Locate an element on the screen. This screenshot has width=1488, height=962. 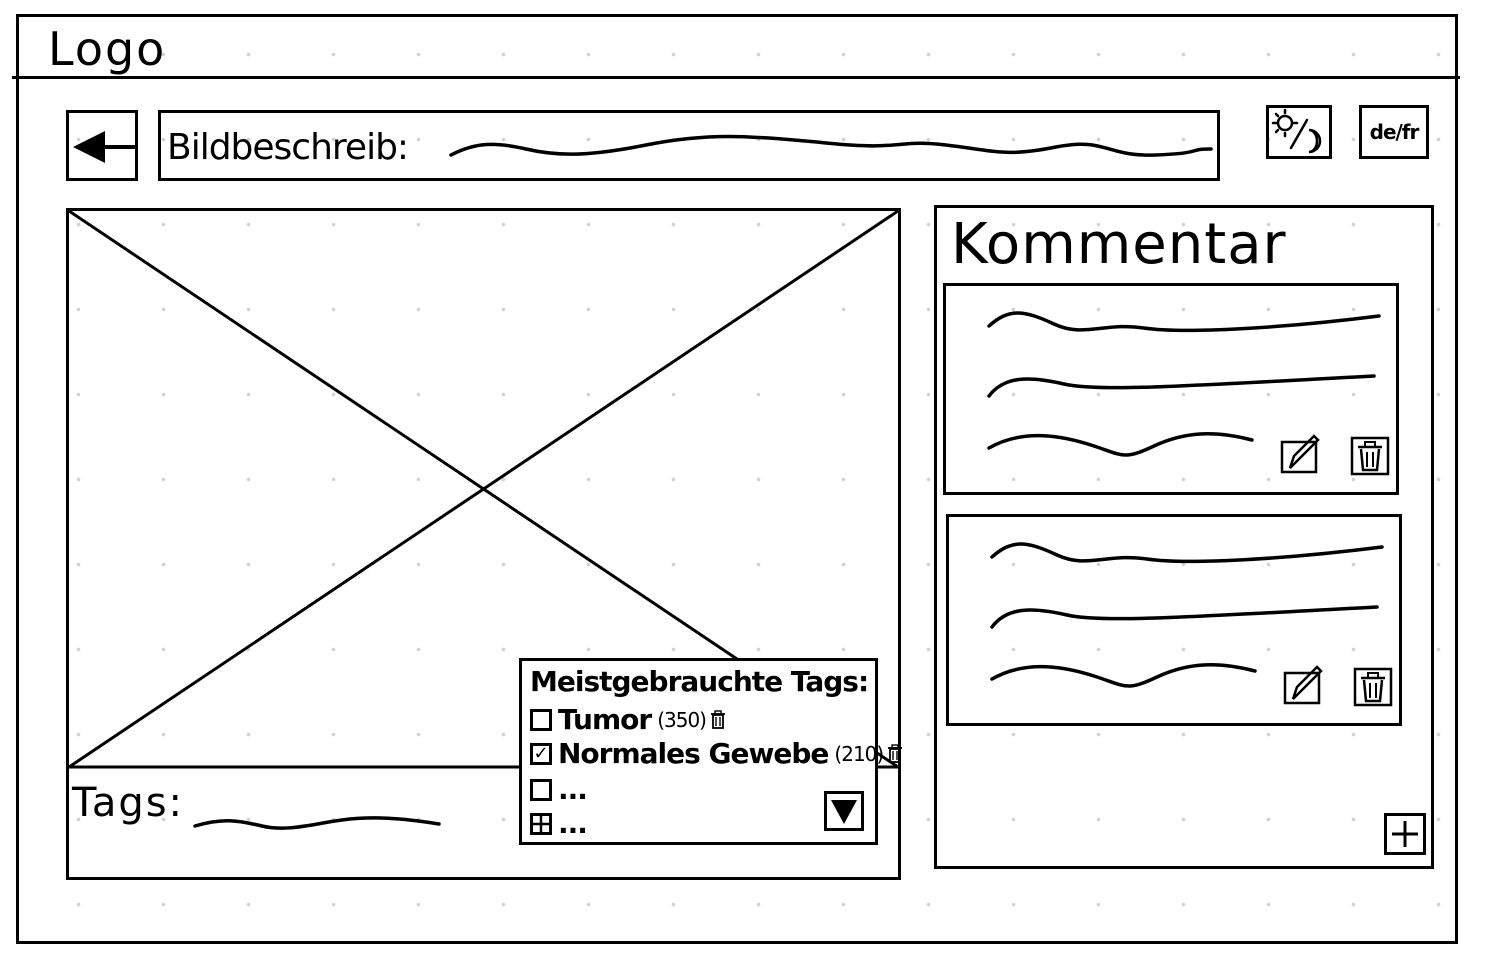
tags-dropdown-title: Meistgebrauchte Tags: is located at coordinates (699, 681).